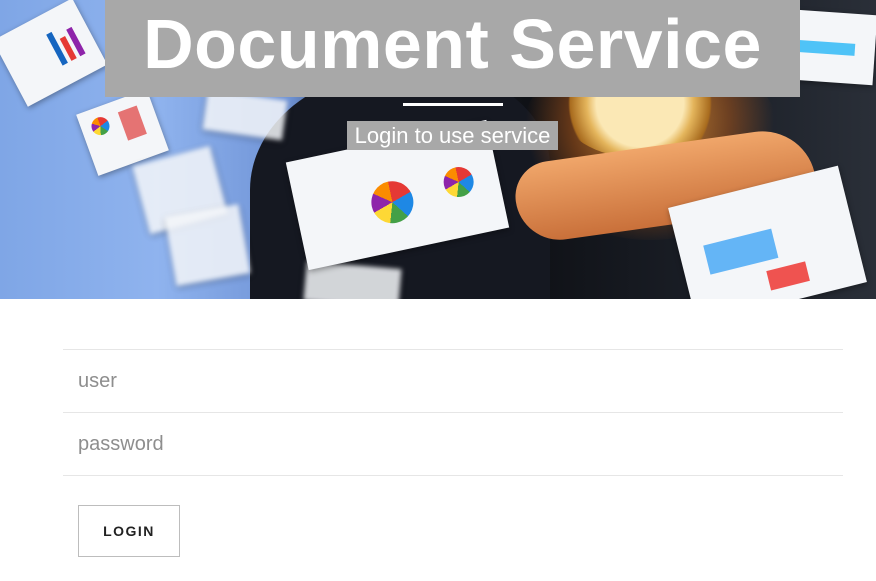 The width and height of the screenshot is (876, 581). Describe the element at coordinates (129, 531) in the screenshot. I see `login-button: LOGIN` at that location.